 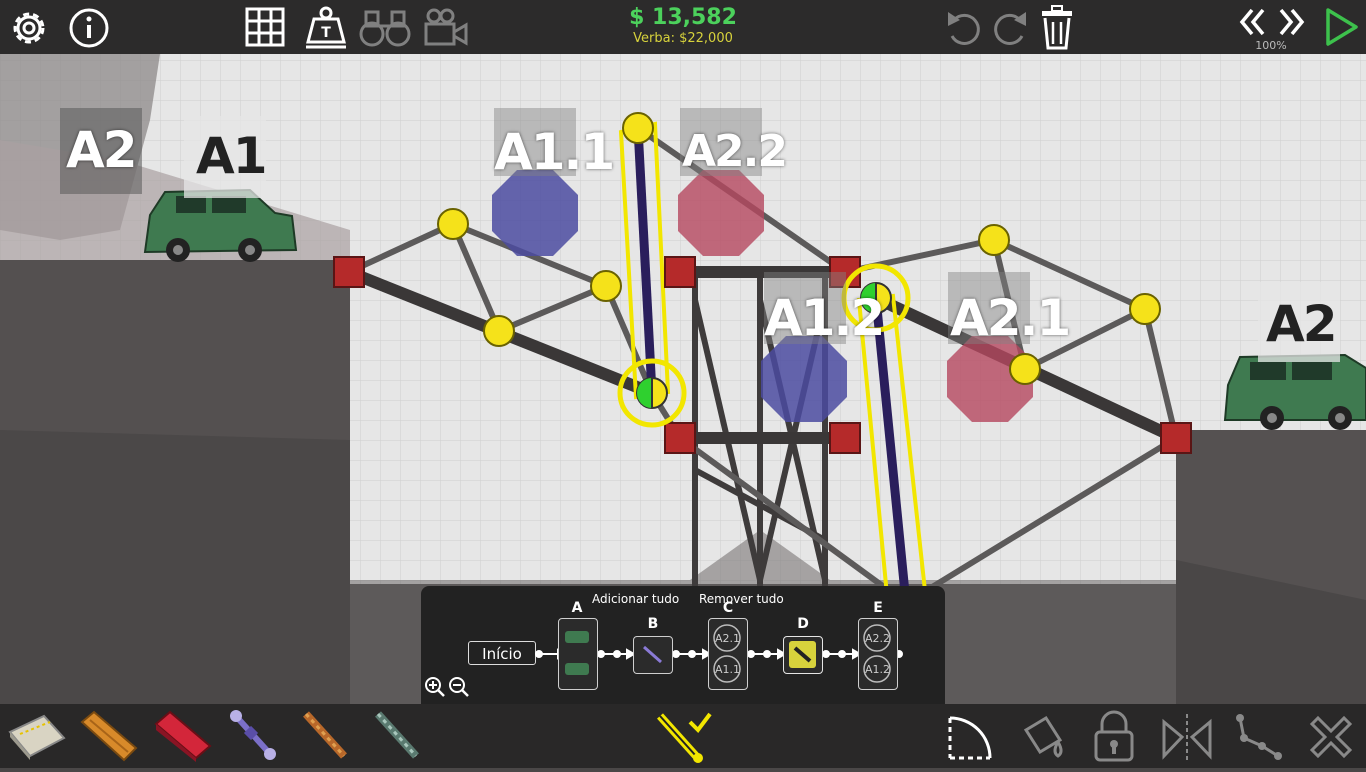 What do you see at coordinates (29, 28) in the screenshot?
I see `settings-gear-icon` at bounding box center [29, 28].